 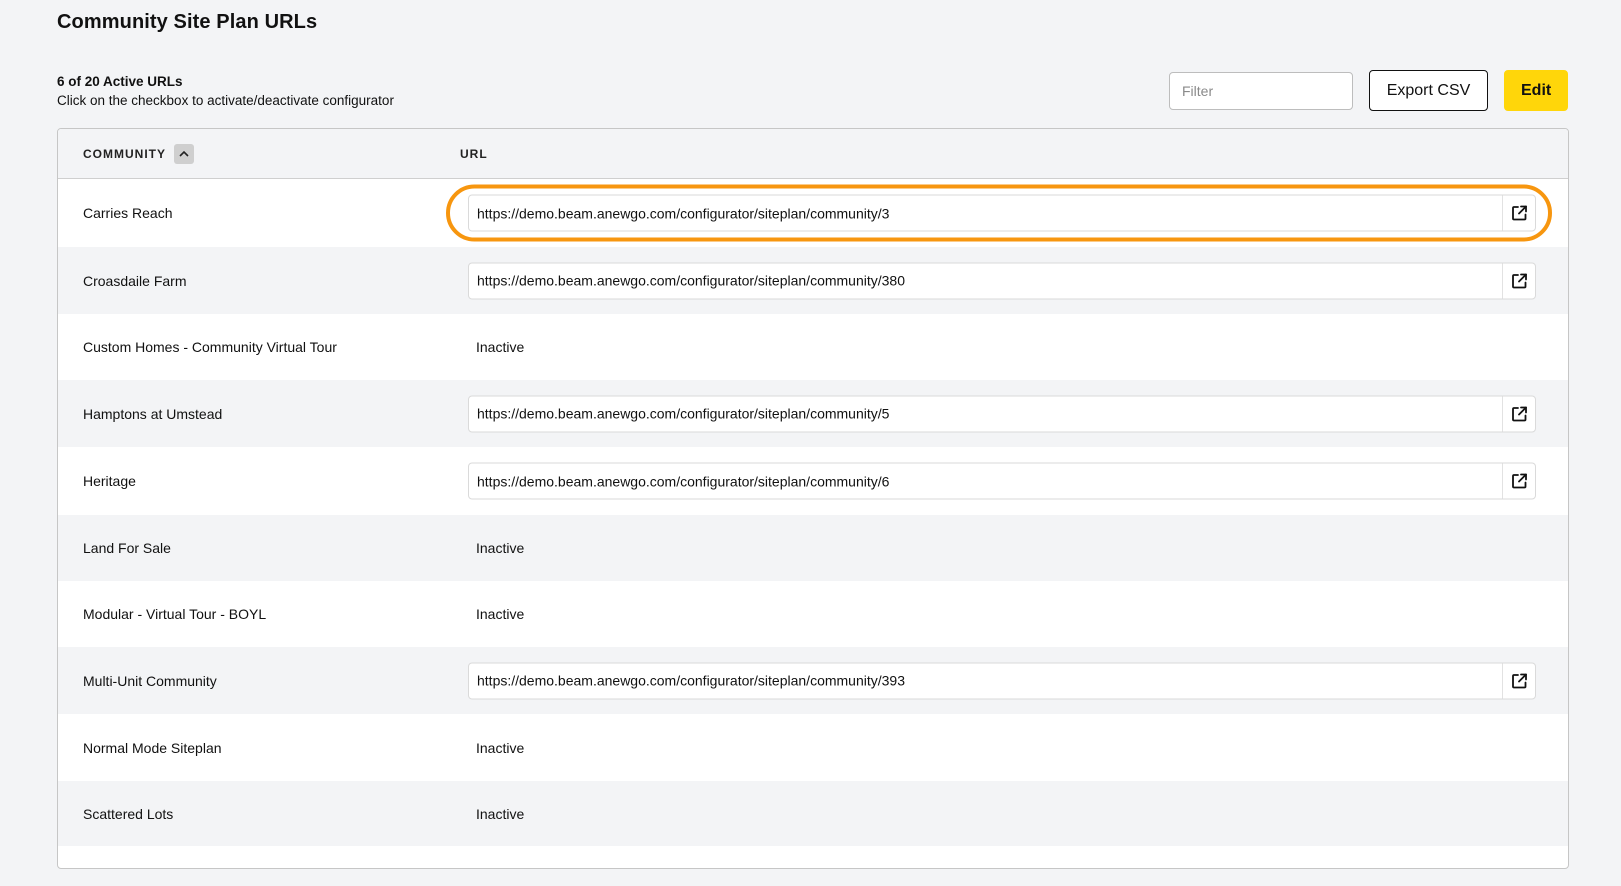 I want to click on column-header-community: COMMUNITY, so click(x=138, y=153).